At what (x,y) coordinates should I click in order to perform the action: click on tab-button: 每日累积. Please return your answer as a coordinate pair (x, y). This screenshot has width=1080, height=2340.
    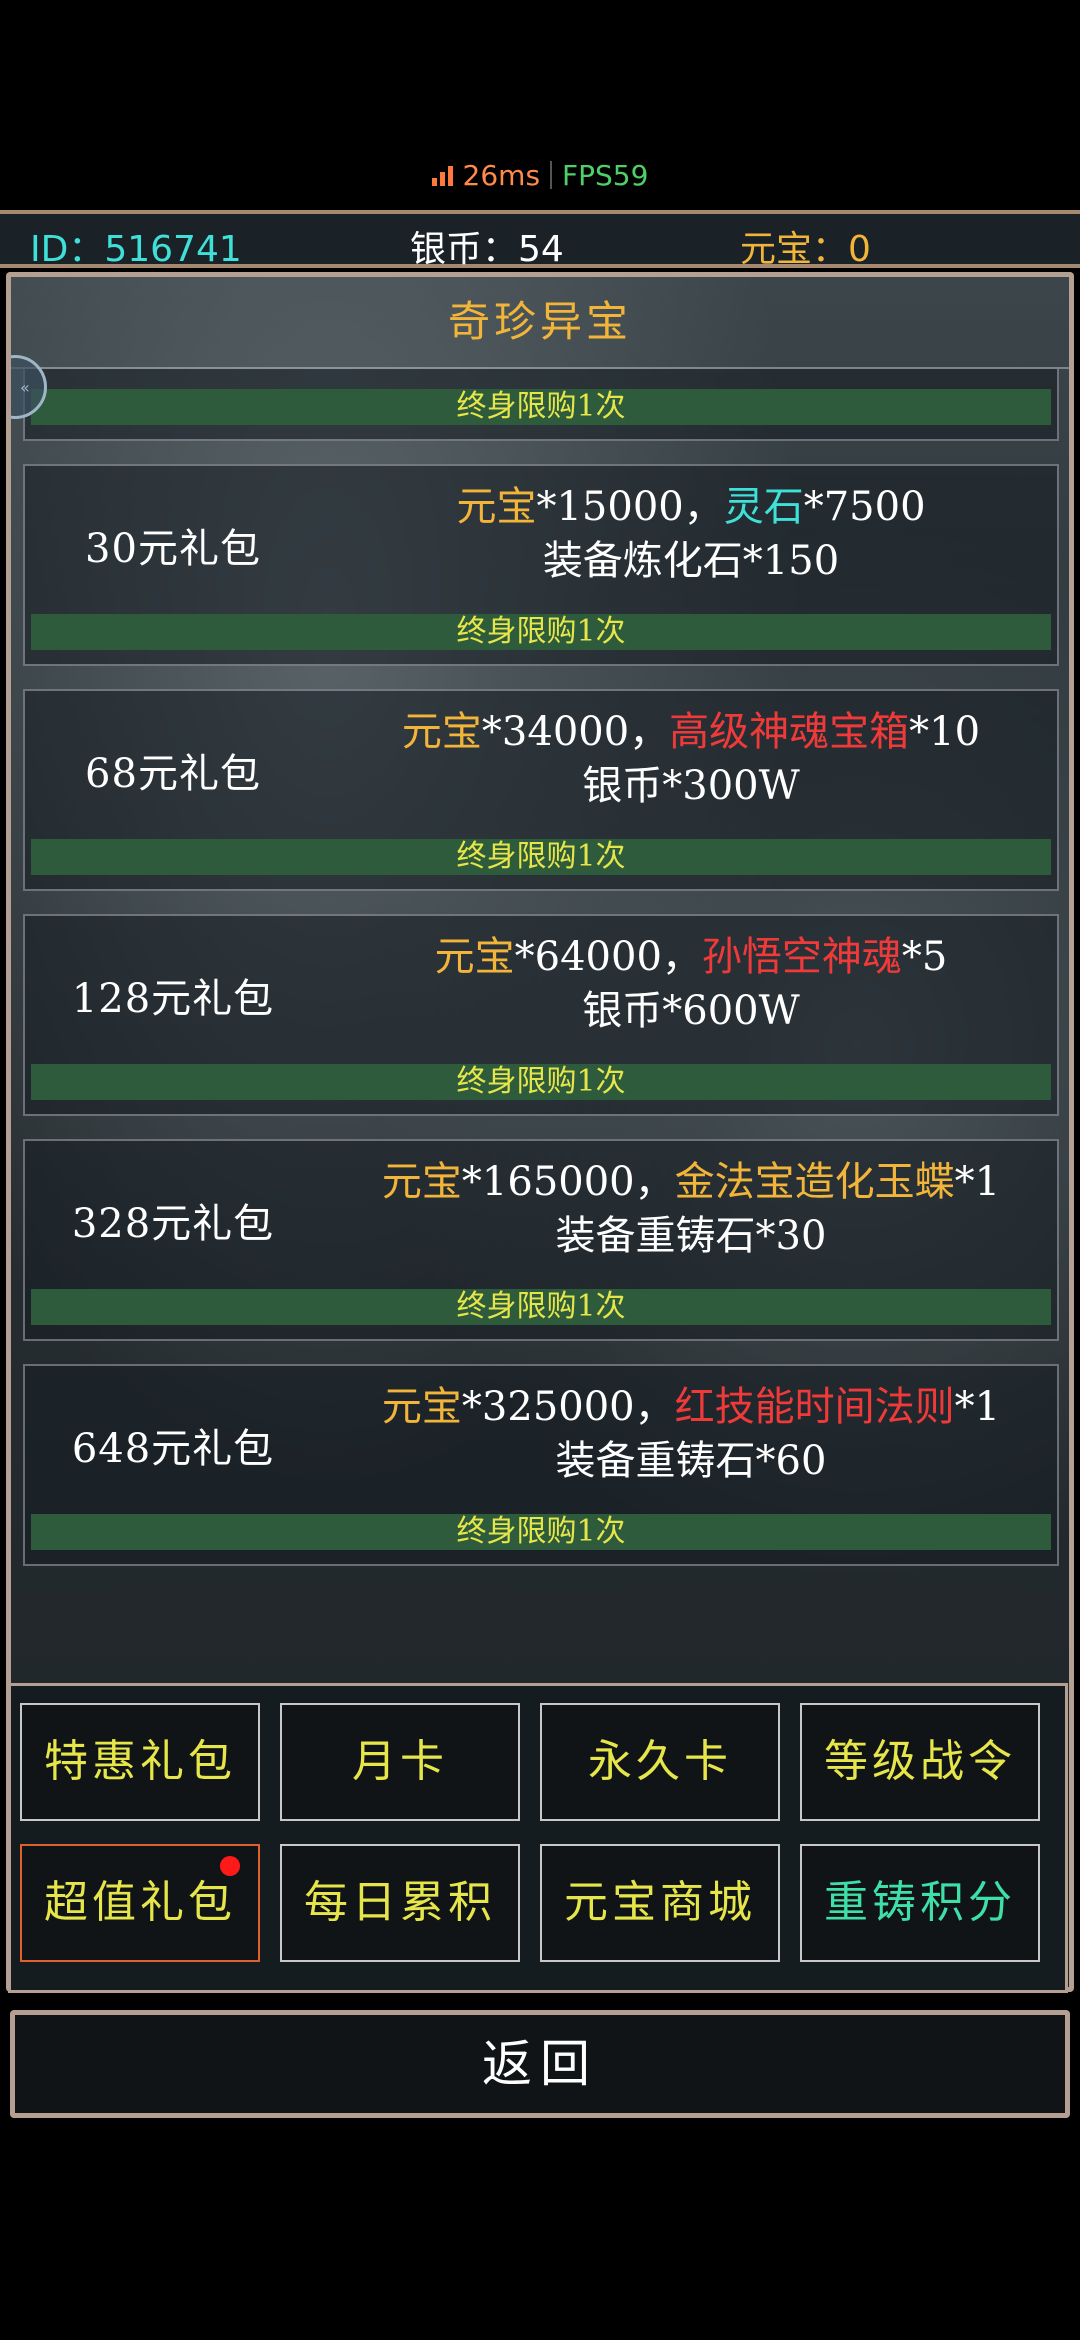
    Looking at the image, I should click on (400, 1903).